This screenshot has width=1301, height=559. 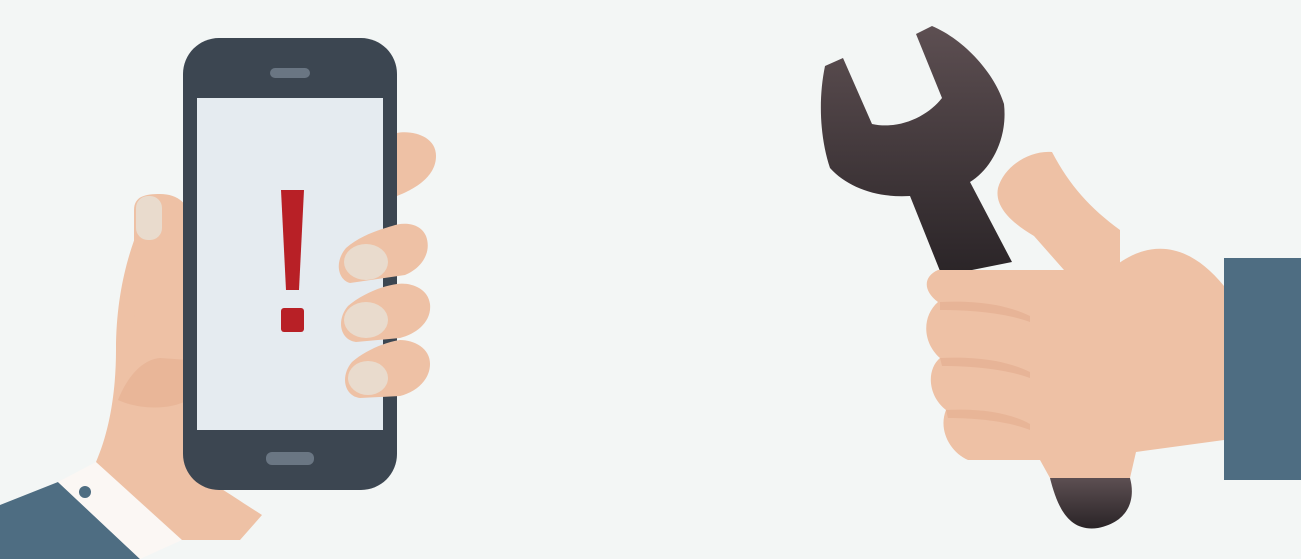 What do you see at coordinates (1091, 503) in the screenshot?
I see `wrench-handle-end` at bounding box center [1091, 503].